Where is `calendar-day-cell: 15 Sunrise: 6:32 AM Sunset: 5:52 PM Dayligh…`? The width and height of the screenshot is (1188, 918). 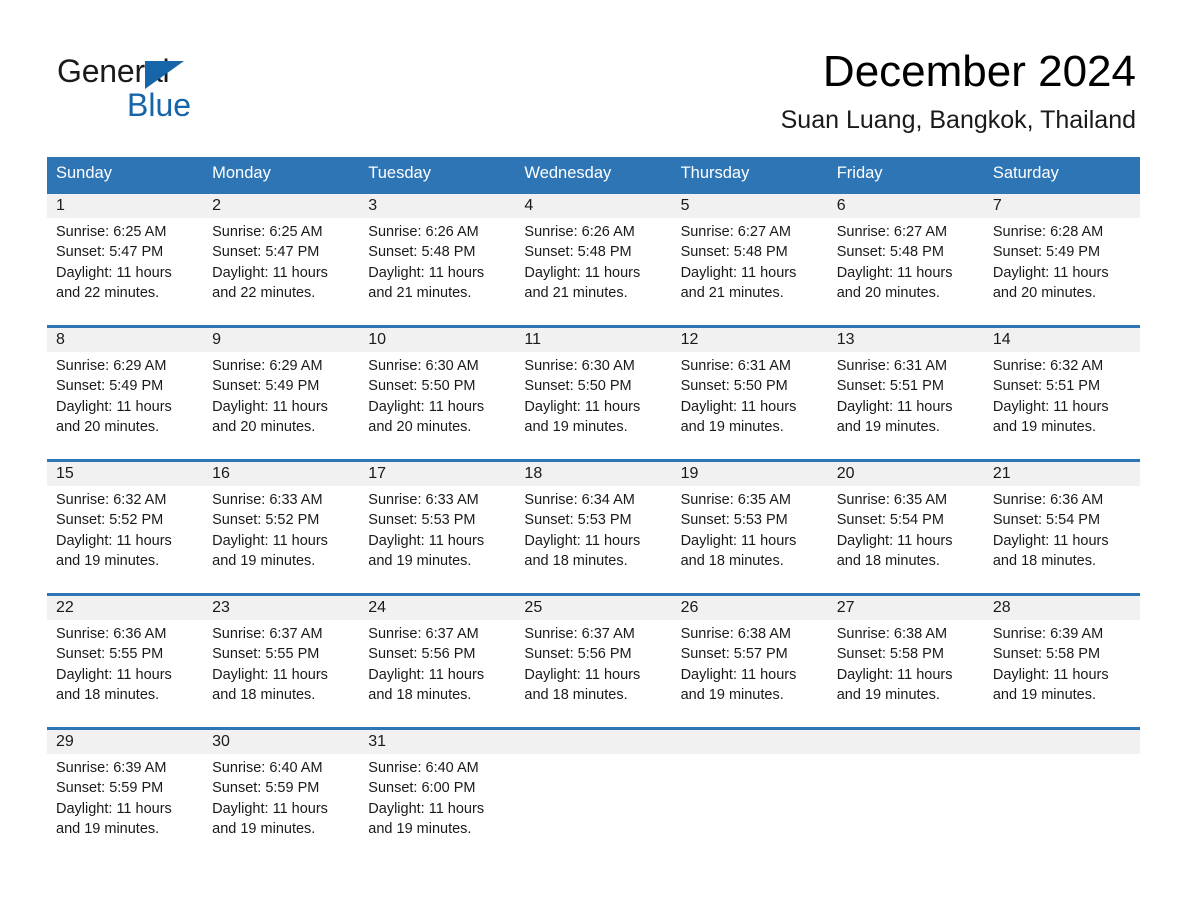
calendar-day-cell: 15 Sunrise: 6:32 AM Sunset: 5:52 PM Dayligh… is located at coordinates (125, 527).